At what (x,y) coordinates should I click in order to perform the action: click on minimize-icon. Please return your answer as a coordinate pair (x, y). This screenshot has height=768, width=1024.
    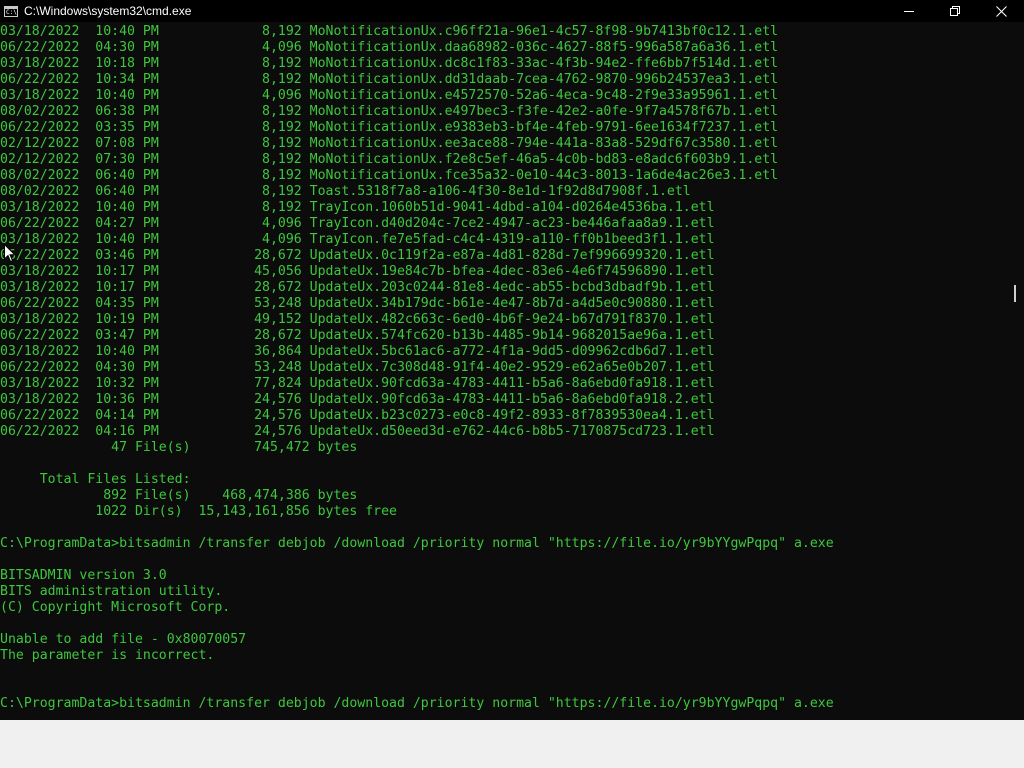
    Looking at the image, I should click on (909, 11).